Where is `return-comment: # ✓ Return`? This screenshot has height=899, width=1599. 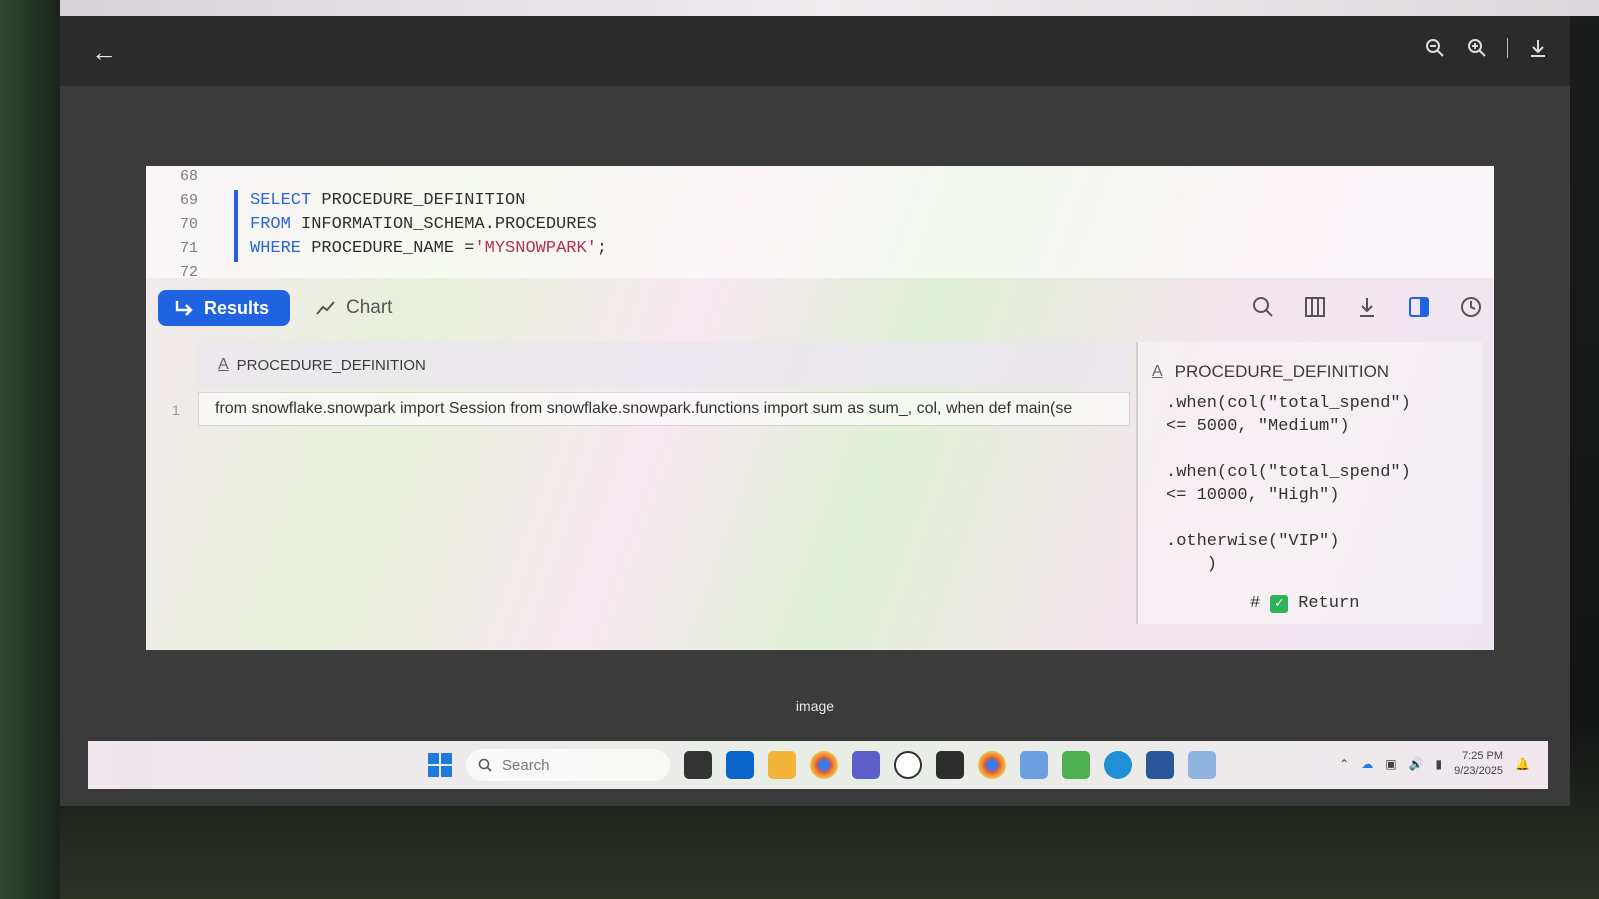 return-comment: # ✓ Return is located at coordinates (1304, 603).